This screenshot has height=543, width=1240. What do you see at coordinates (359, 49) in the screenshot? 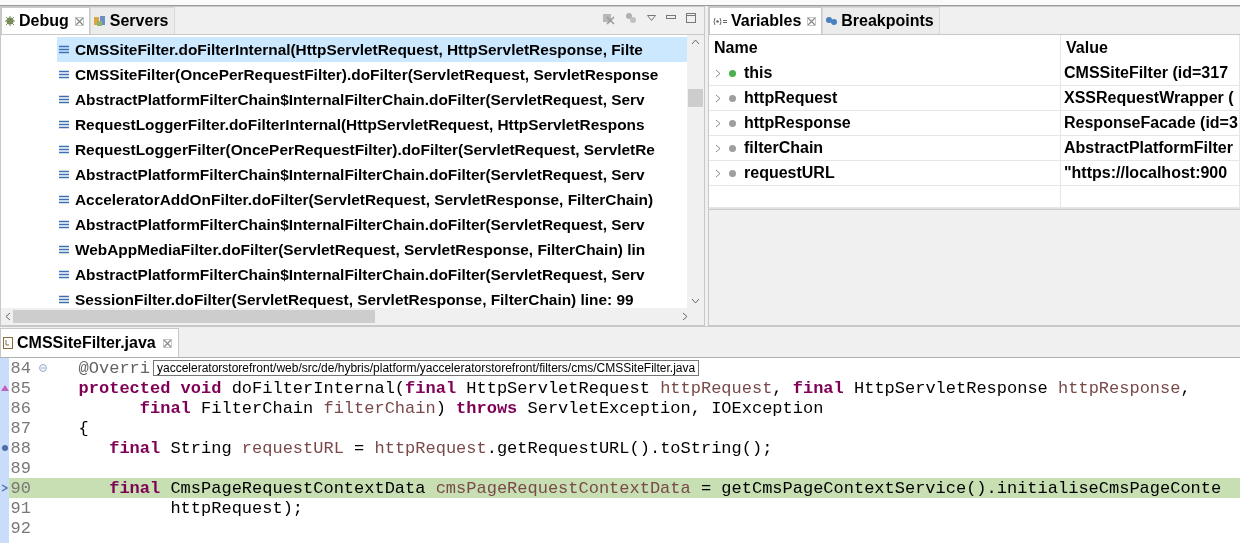
I see `stack-frame-label: CMSSiteFilter.doFilterInternal(HttpServletRequest, HttpServletResponse, Filte` at bounding box center [359, 49].